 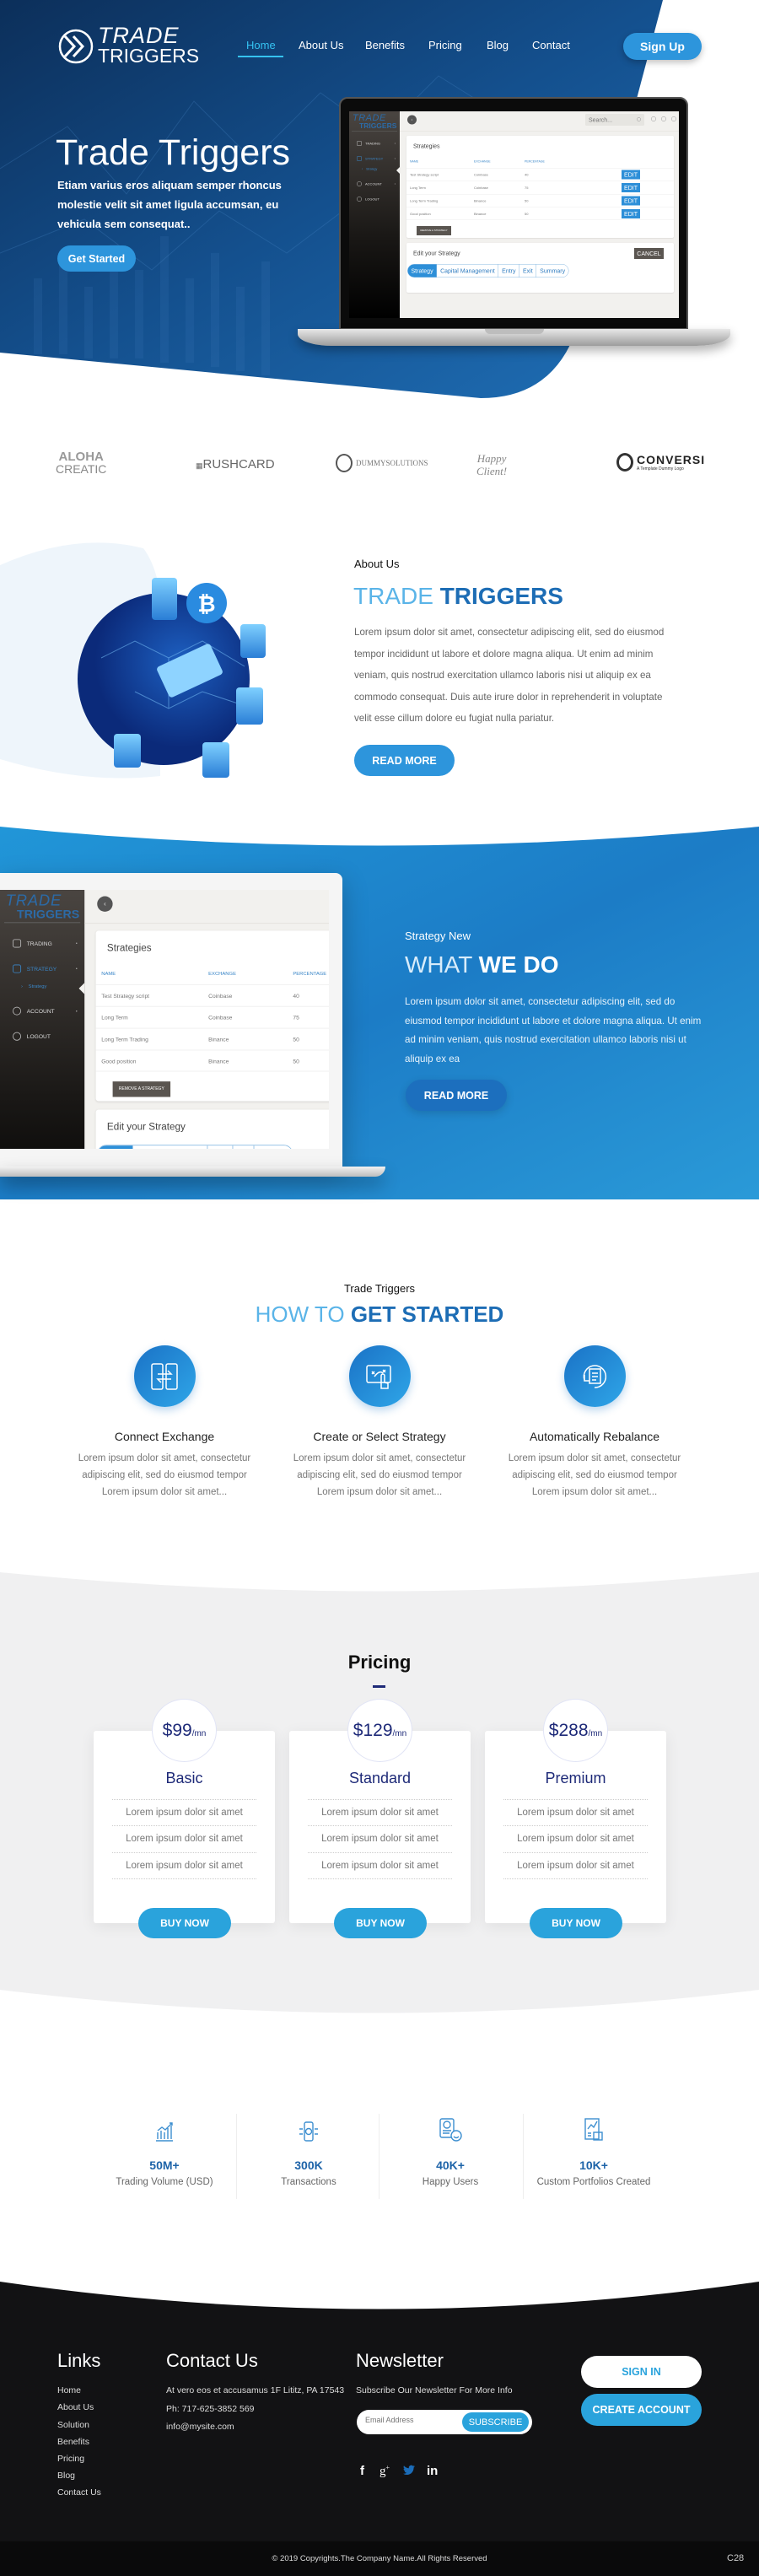 What do you see at coordinates (674, 118) in the screenshot?
I see `settings-icon` at bounding box center [674, 118].